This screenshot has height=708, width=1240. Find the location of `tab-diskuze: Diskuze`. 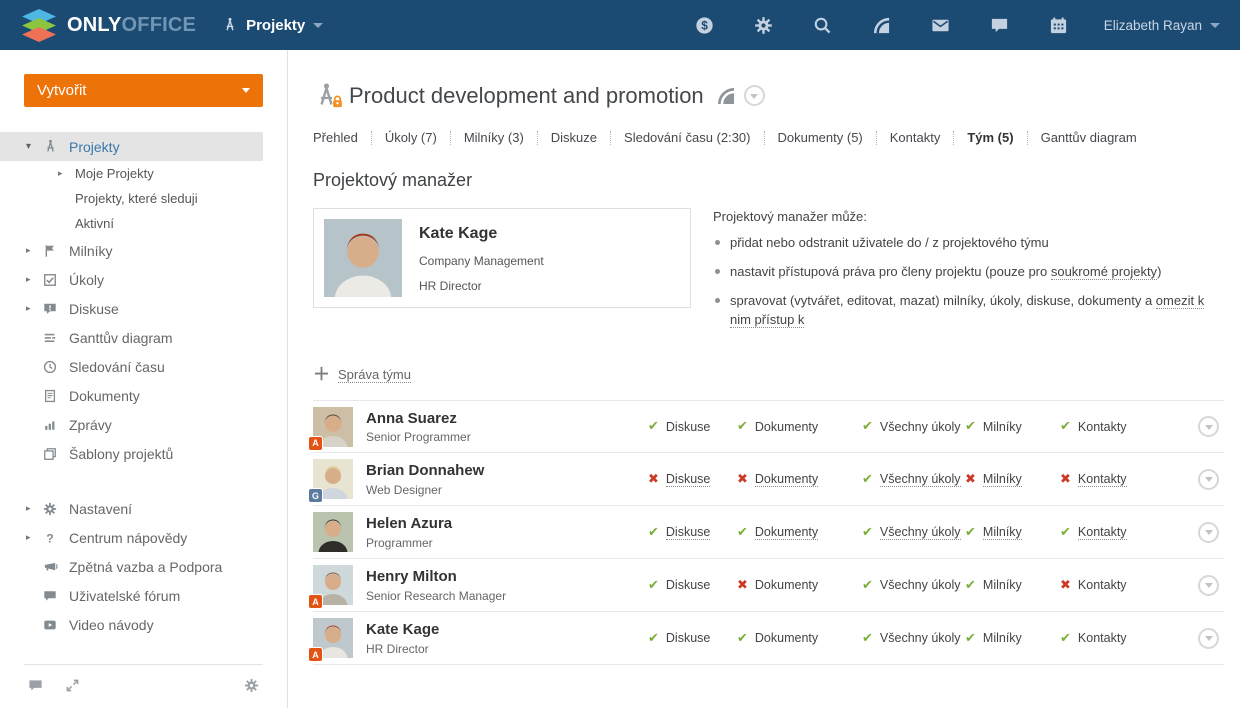

tab-diskuze: Diskuze is located at coordinates (574, 137).